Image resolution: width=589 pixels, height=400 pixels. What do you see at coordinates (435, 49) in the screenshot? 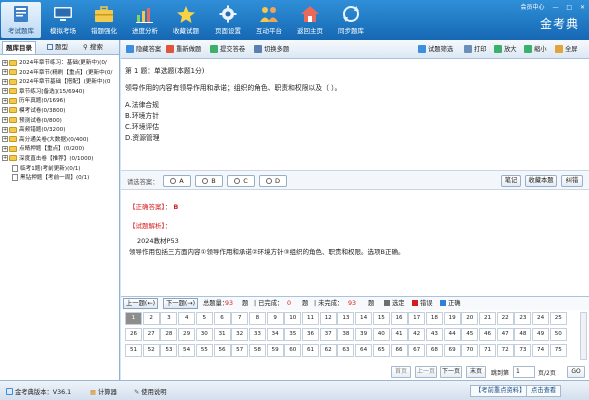
I see `filter-button: 试题筛选` at bounding box center [435, 49].